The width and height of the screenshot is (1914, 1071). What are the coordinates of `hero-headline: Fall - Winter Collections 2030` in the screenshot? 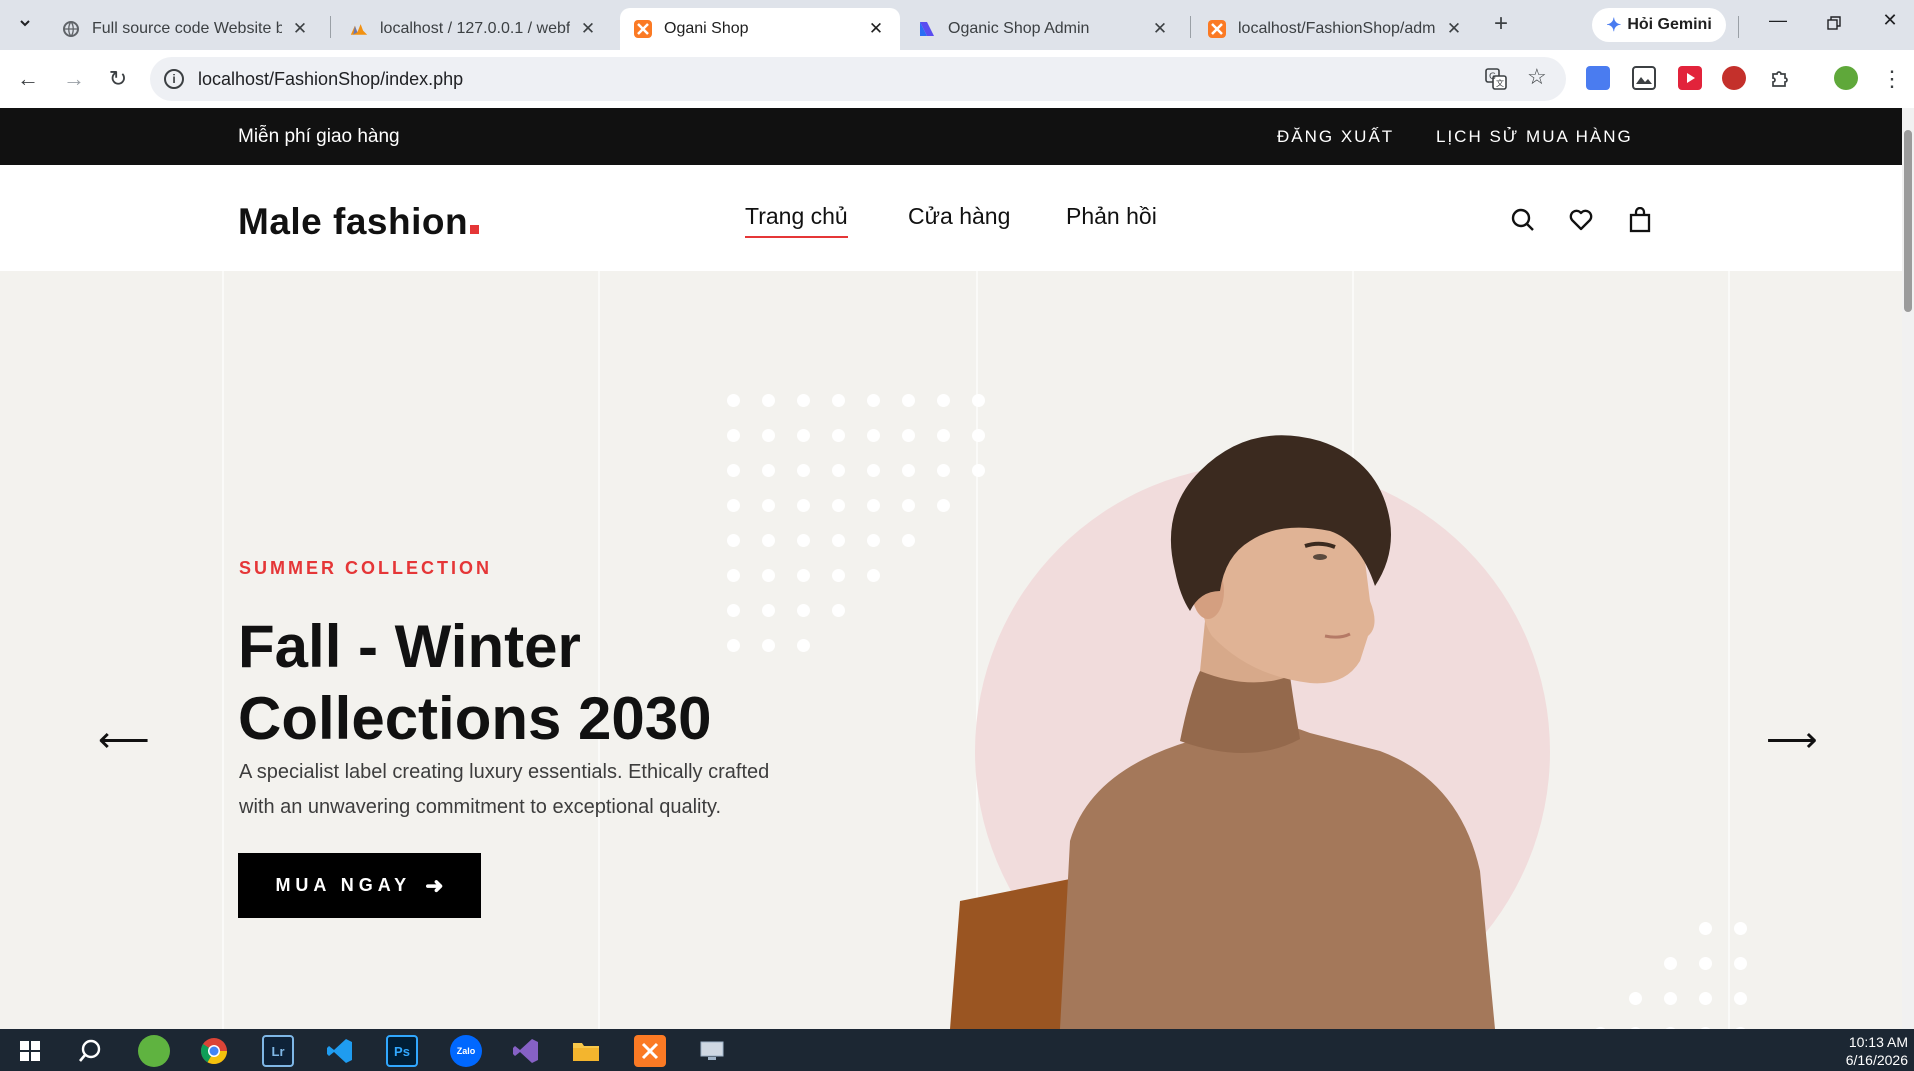 It's located at (475, 683).